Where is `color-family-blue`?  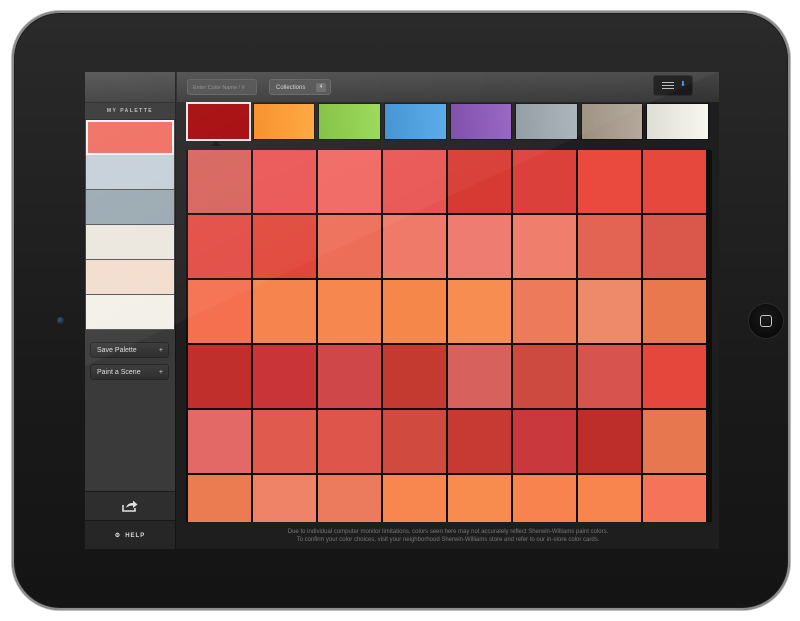 color-family-blue is located at coordinates (415, 121).